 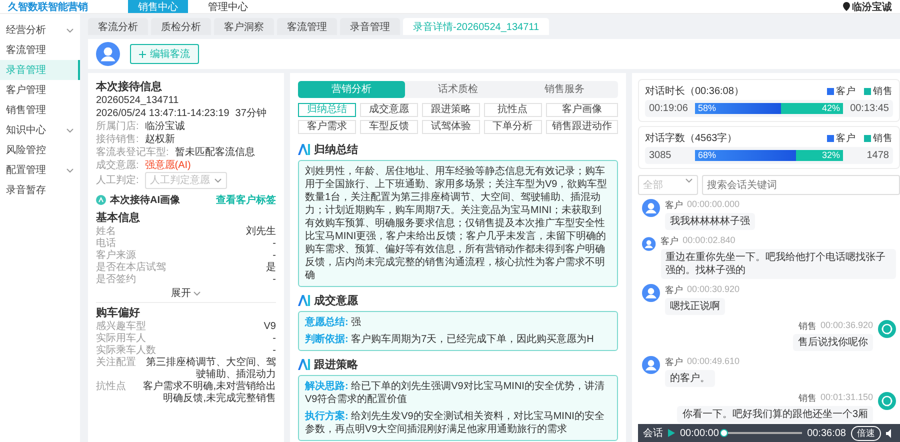 I want to click on result-line: 执行方案: 给刘先生发V9的安全测试相关资料，对比宝马MINI的安全参数，再点明V9大空间插混刚好满足他家用通勤旅行的需求, so click(x=455, y=423).